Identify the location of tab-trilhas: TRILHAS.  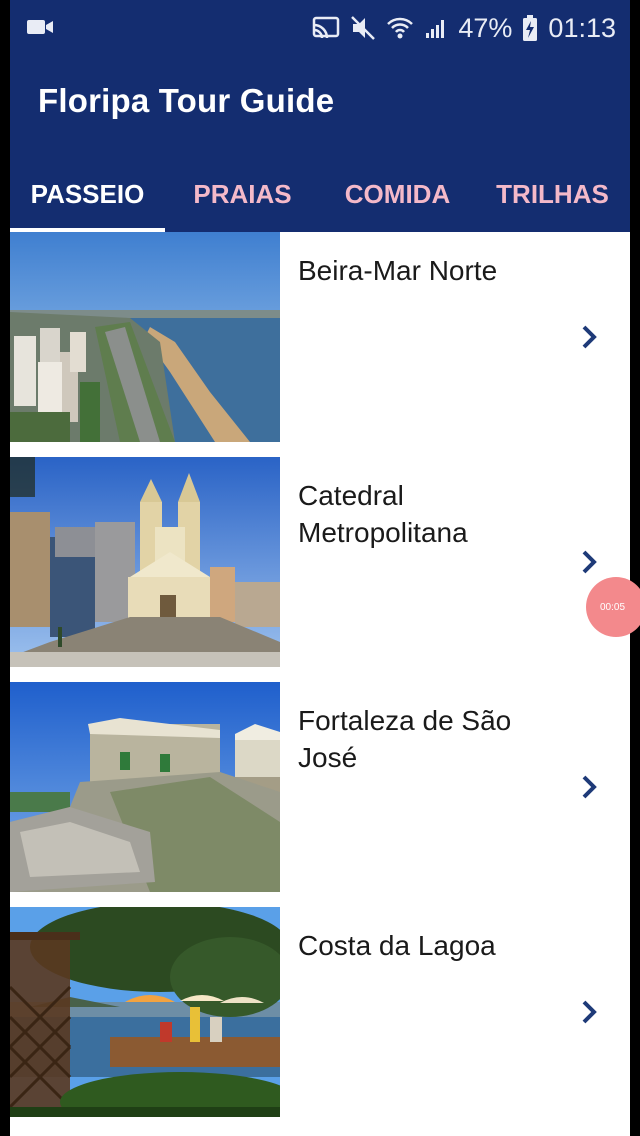
(552, 194).